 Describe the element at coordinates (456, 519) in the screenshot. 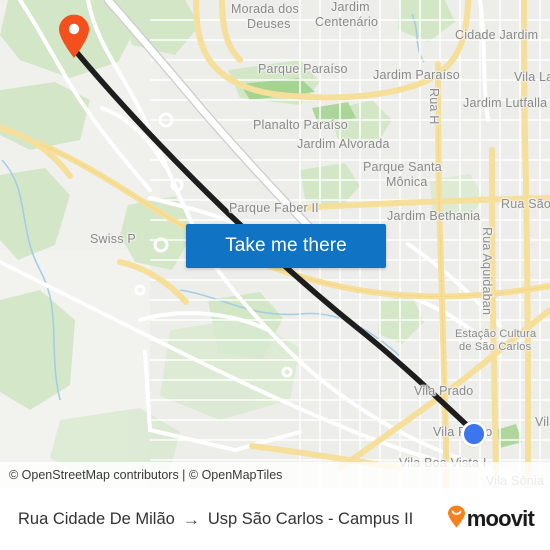

I see `moovit-pin-icon` at that location.